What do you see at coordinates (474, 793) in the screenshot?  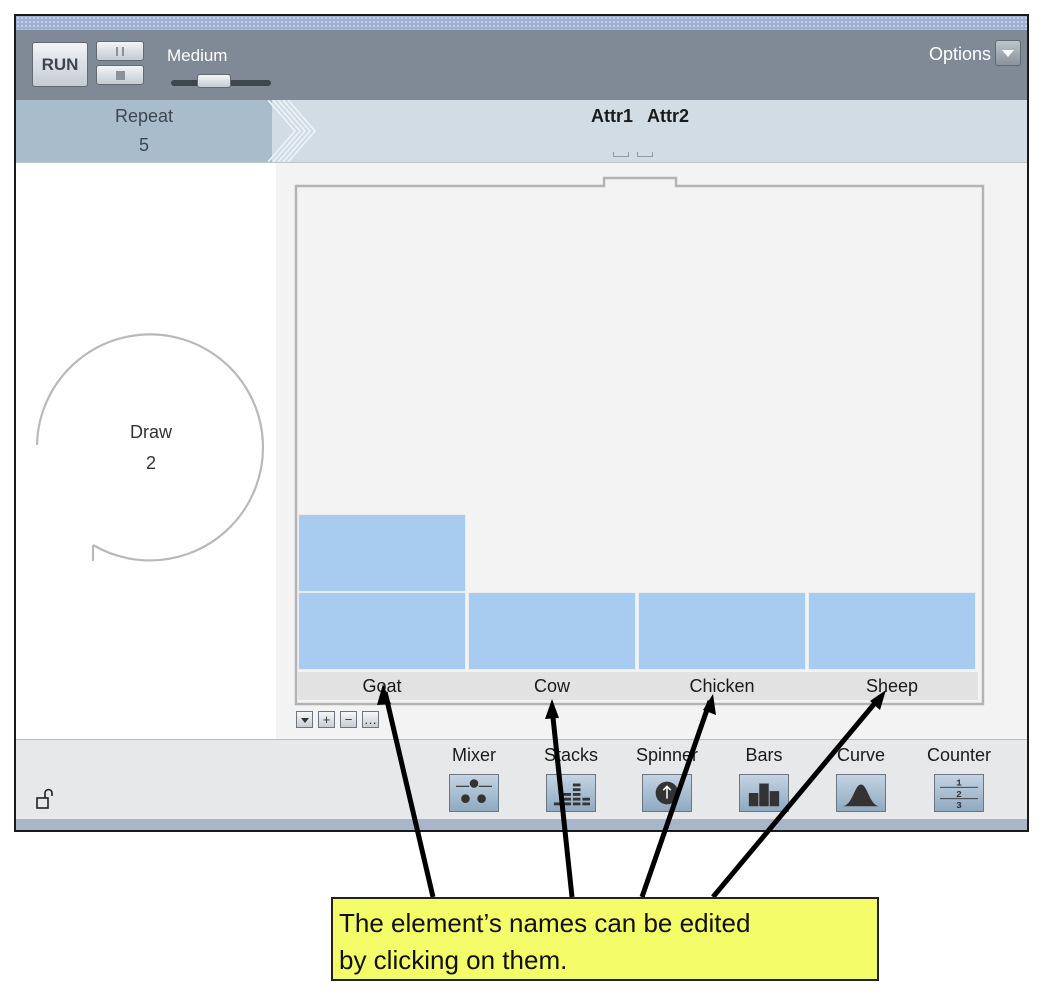 I see `mixer-icon` at bounding box center [474, 793].